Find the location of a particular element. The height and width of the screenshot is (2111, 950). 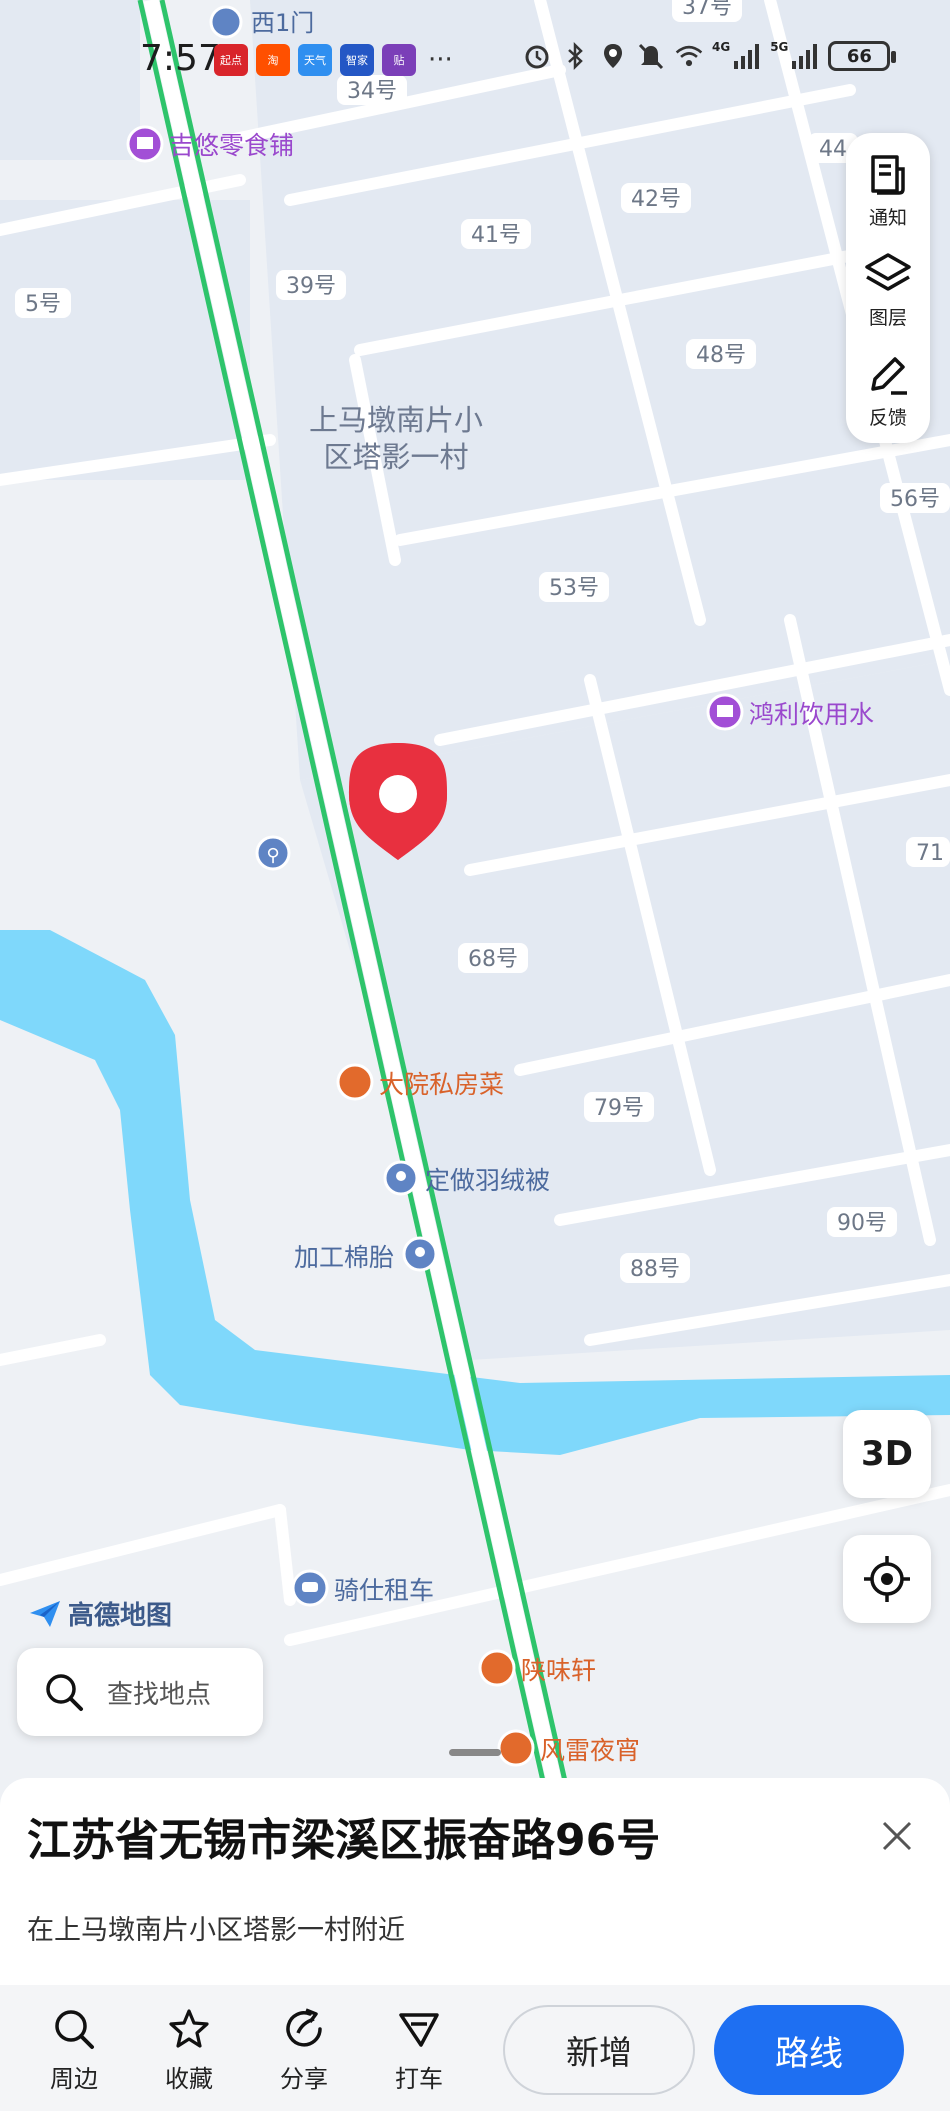

svg-text: 41号 is located at coordinates (496, 235).